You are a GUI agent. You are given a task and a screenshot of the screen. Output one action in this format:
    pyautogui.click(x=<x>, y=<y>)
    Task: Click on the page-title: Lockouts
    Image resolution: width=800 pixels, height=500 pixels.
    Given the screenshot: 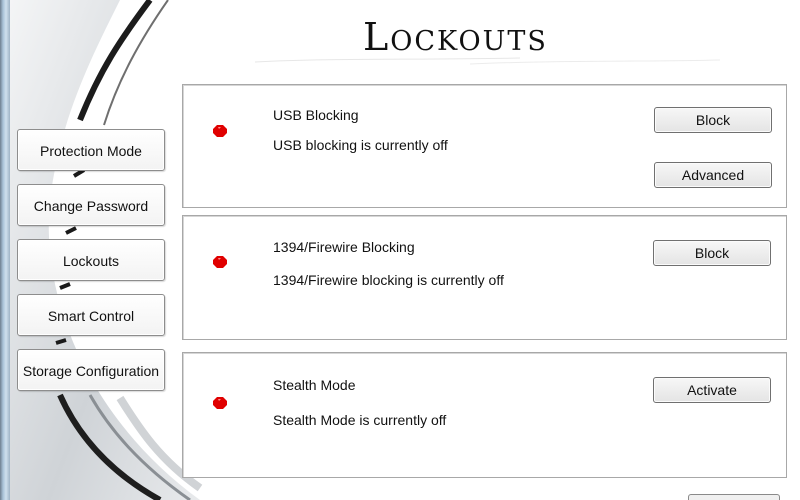 What is the action you would take?
    pyautogui.click(x=455, y=37)
    